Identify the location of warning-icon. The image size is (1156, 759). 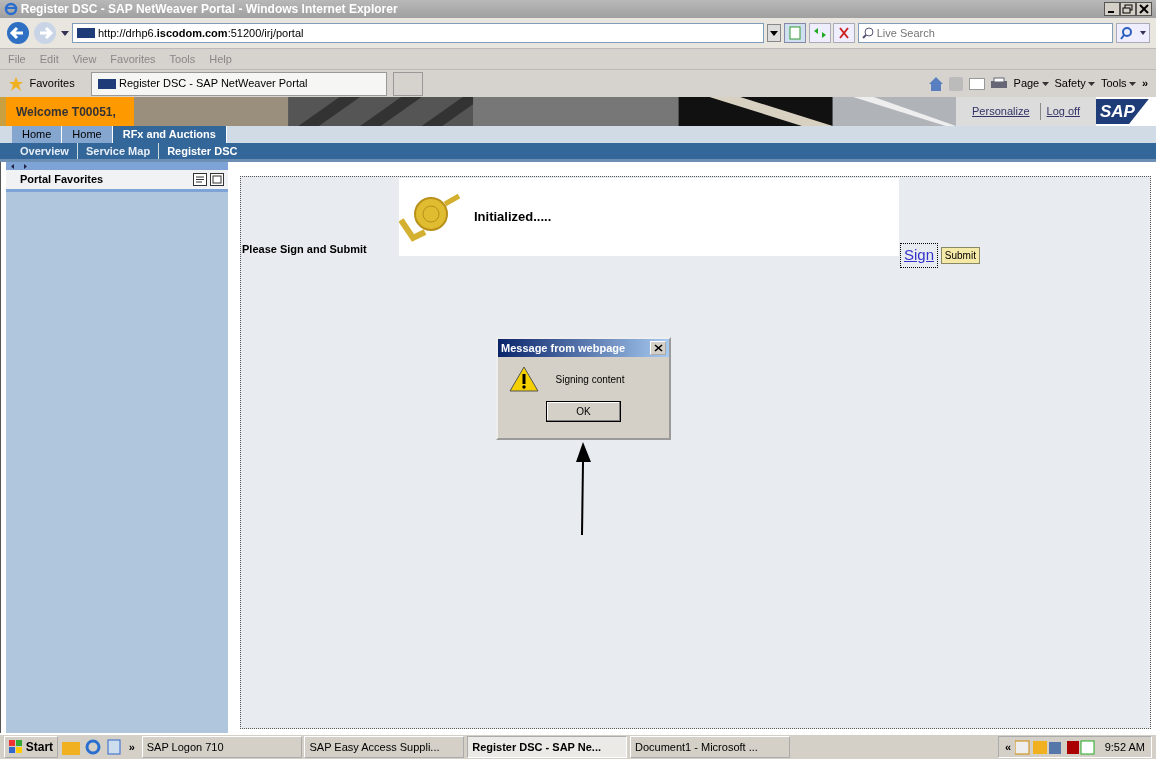
(524, 379).